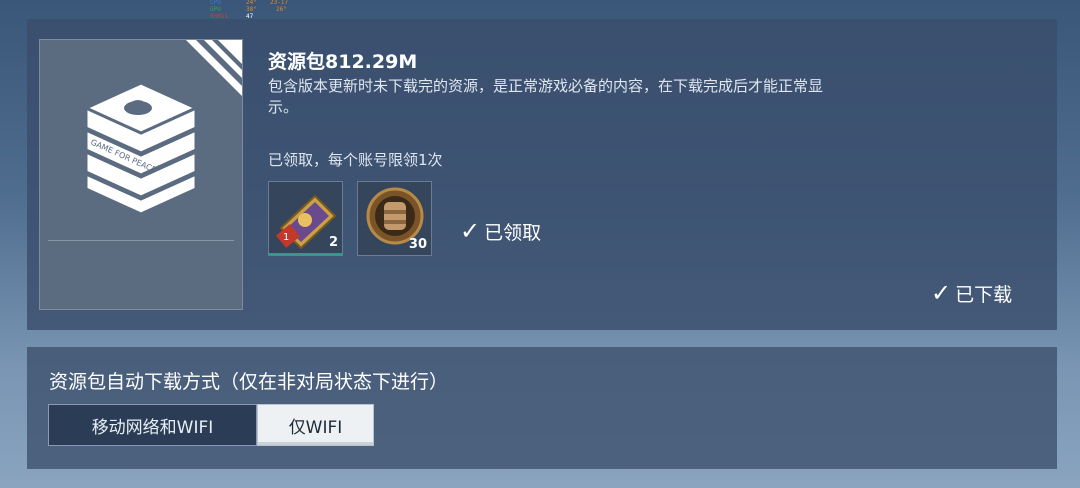 Image resolution: width=1080 pixels, height=488 pixels. What do you see at coordinates (286, 237) in the screenshot?
I see `svg-text: 1` at bounding box center [286, 237].